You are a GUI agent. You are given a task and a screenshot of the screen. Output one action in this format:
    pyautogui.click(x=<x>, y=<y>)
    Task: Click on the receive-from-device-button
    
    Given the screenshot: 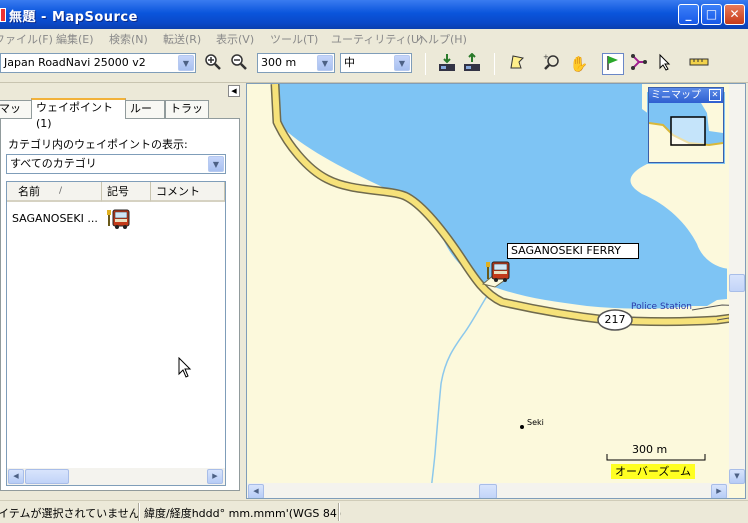 What is the action you would take?
    pyautogui.click(x=447, y=64)
    